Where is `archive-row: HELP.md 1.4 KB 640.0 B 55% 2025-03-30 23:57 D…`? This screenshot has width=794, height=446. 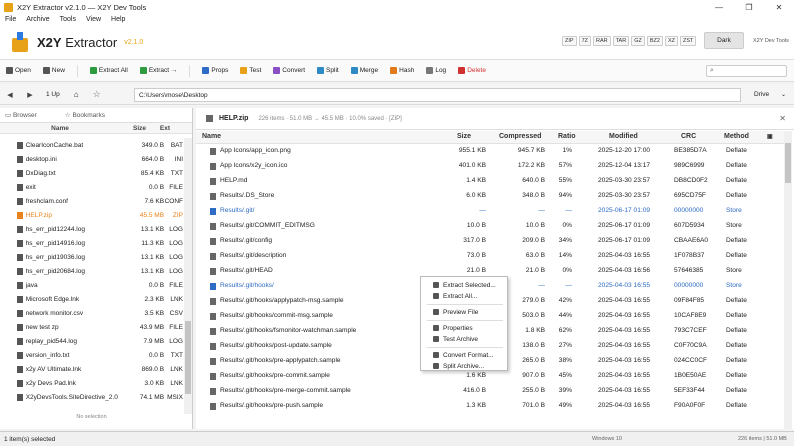 archive-row: HELP.md 1.4 KB 640.0 B 55% 2025-03-30 23:57 D… is located at coordinates (490, 181).